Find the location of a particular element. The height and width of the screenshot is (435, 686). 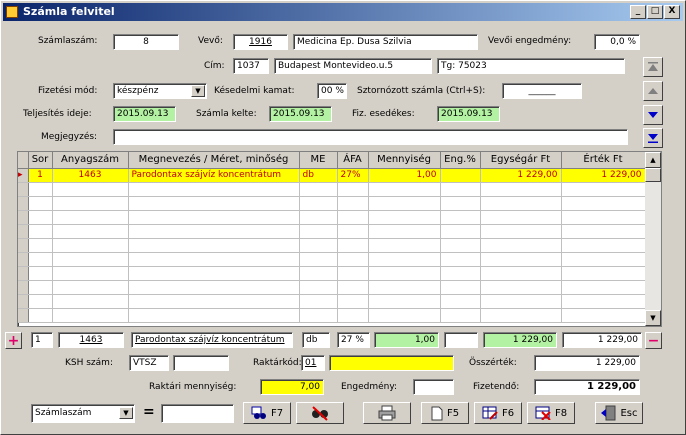

delete-row-button: − is located at coordinates (653, 340).